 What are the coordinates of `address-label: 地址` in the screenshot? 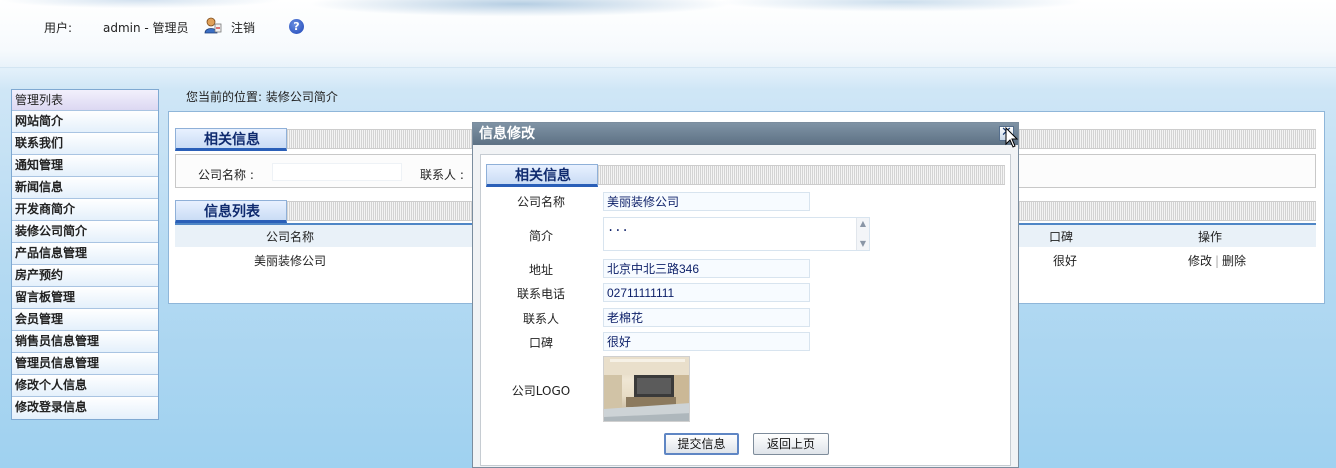 It's located at (540, 270).